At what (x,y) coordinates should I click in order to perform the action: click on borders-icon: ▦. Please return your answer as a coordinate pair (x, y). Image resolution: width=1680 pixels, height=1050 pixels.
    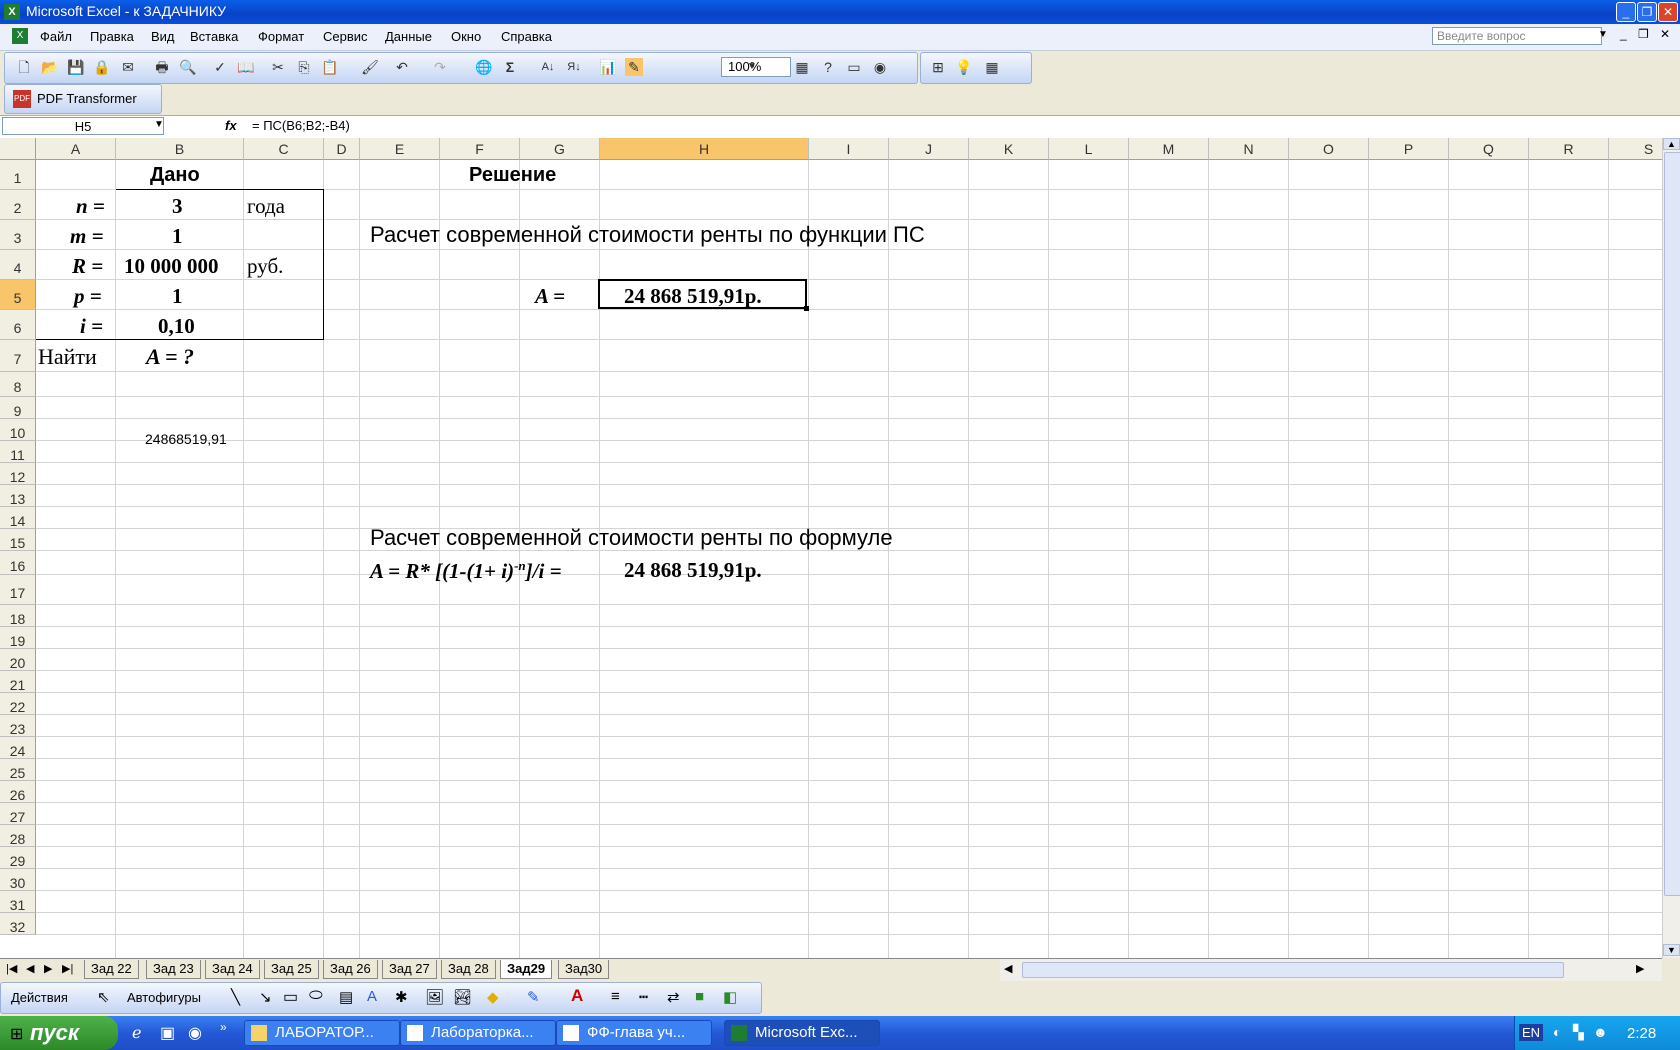
    Looking at the image, I should click on (992, 67).